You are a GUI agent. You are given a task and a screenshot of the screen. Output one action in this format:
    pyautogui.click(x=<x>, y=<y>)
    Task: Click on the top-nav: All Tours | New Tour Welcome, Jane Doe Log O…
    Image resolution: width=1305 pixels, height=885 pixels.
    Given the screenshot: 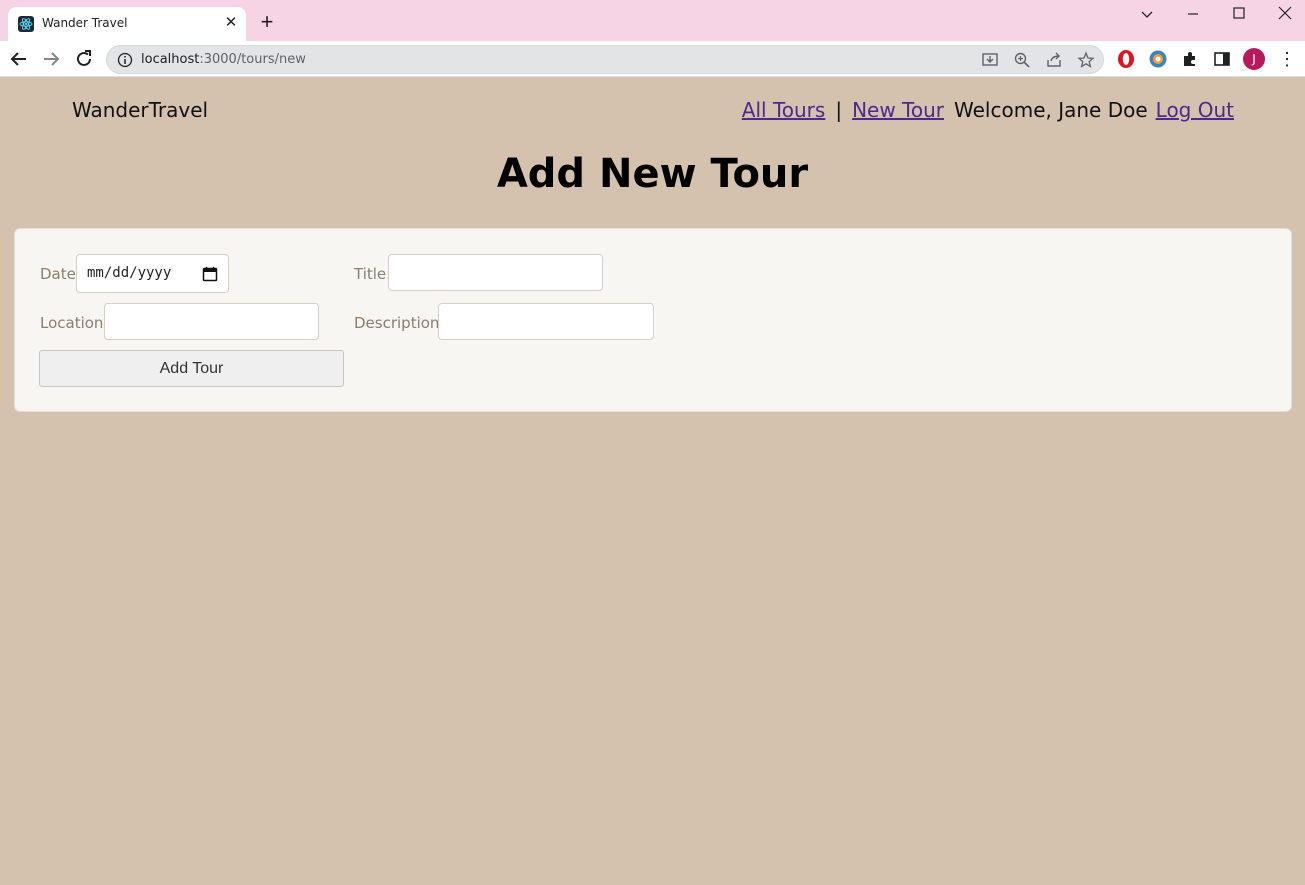 What is the action you would take?
    pyautogui.click(x=988, y=110)
    